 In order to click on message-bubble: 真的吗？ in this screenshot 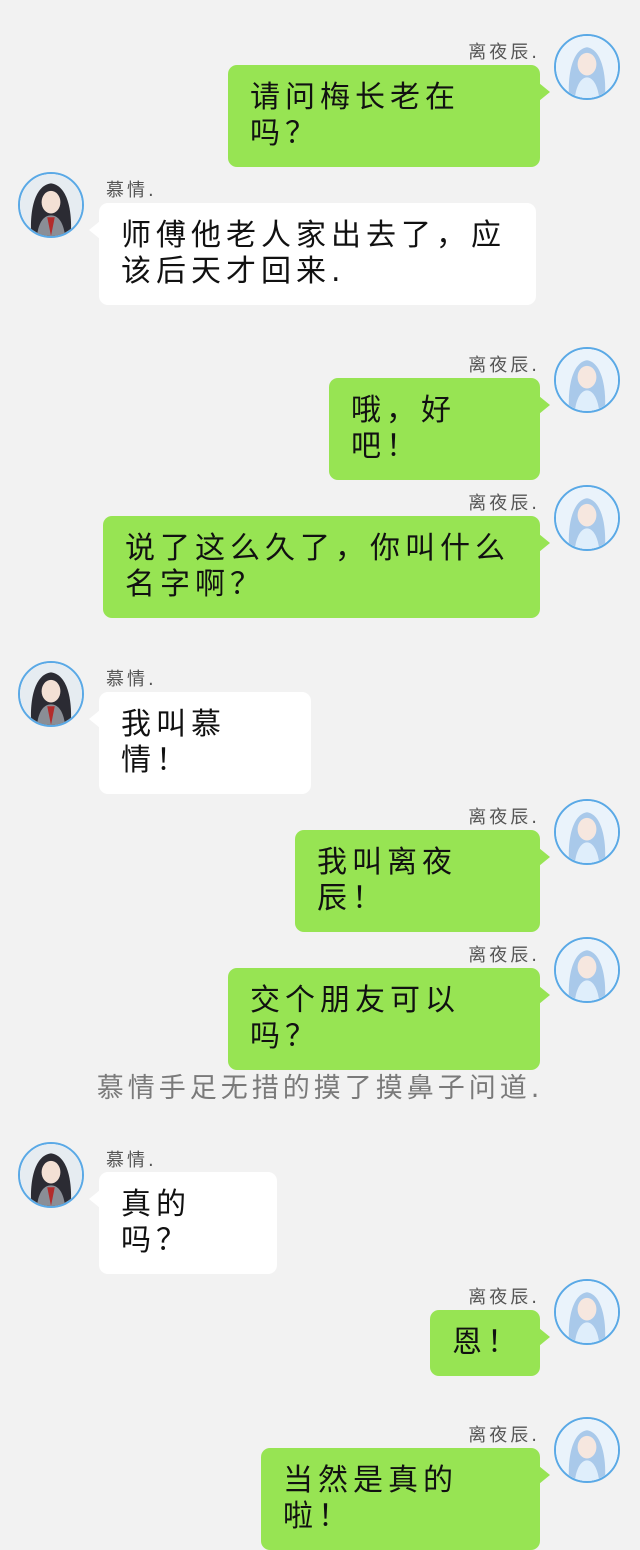, I will do `click(183, 1223)`.